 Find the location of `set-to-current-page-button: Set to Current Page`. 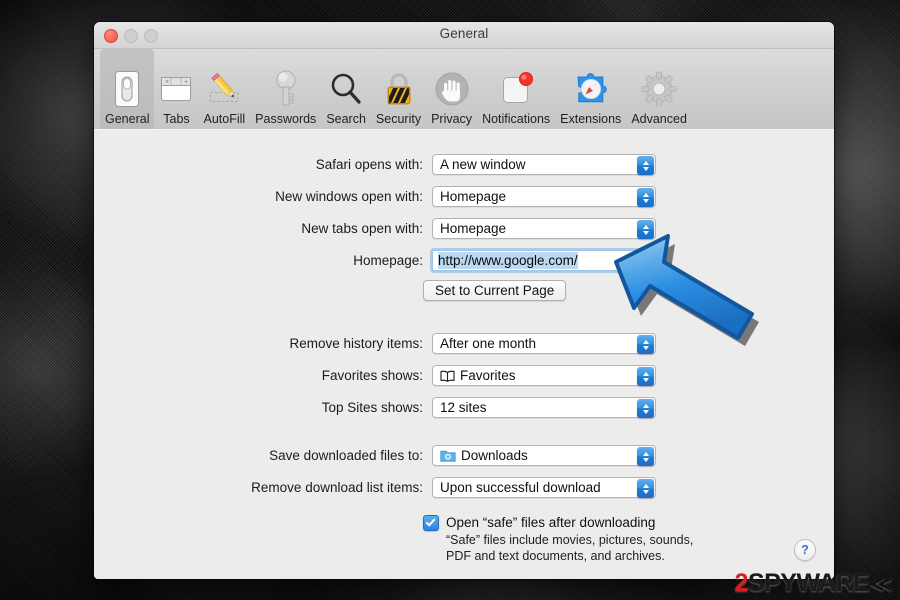

set-to-current-page-button: Set to Current Page is located at coordinates (495, 290).